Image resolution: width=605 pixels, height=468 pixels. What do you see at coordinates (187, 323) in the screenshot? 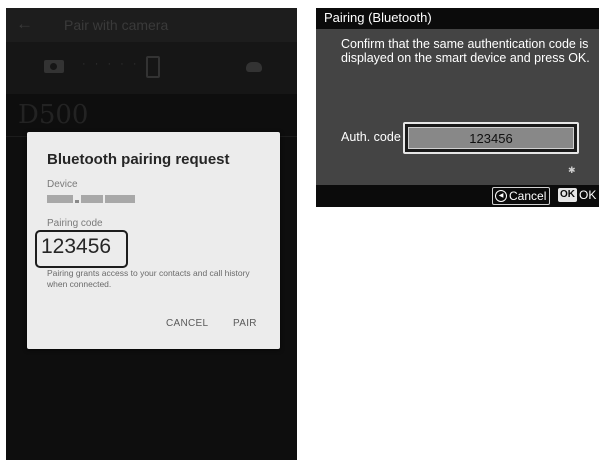
I see `cancel-button: CANCEL` at bounding box center [187, 323].